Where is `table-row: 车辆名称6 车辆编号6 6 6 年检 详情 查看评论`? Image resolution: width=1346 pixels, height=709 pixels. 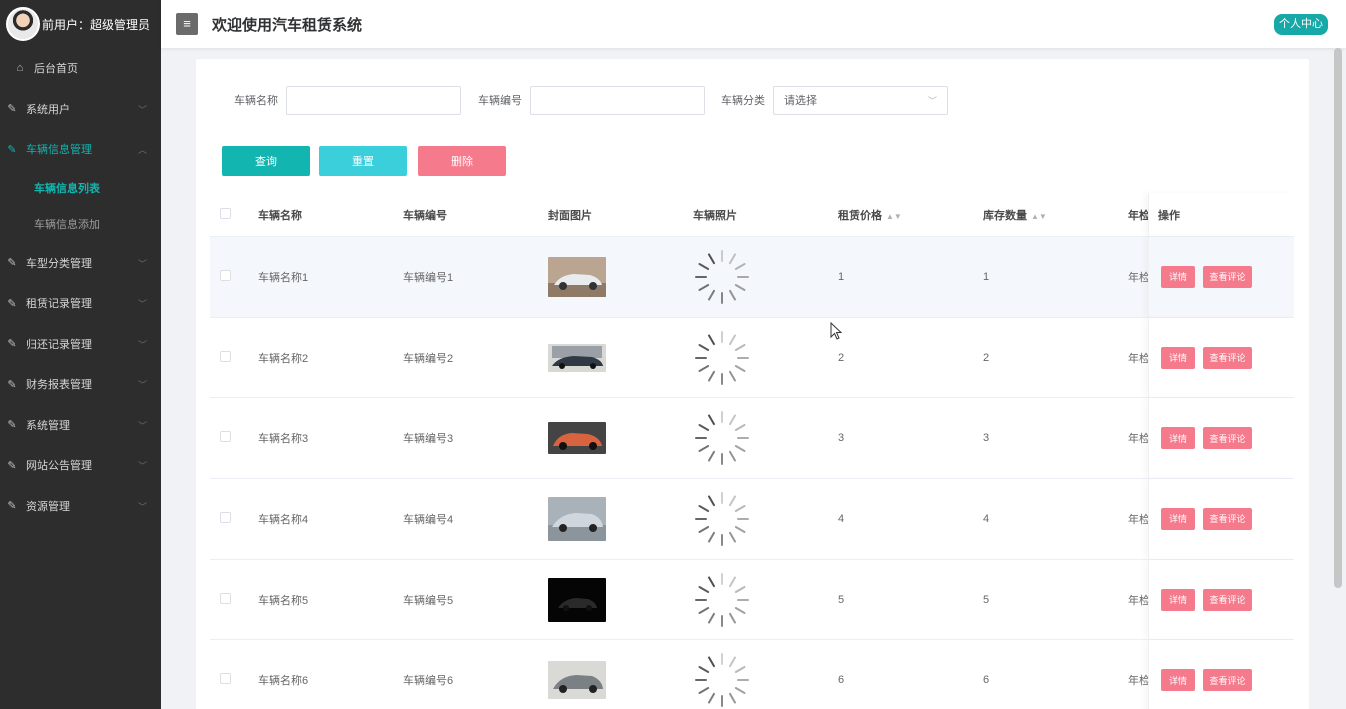
table-row: 车辆名称6 车辆编号6 6 6 年检 详情 查看评论 is located at coordinates (752, 674).